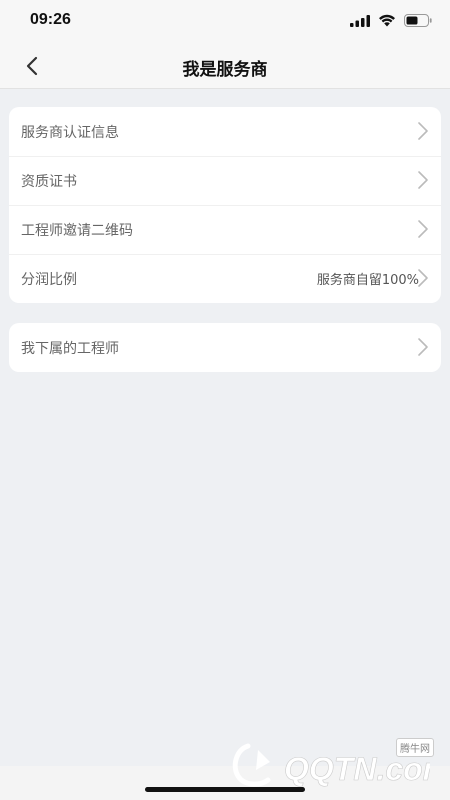 The width and height of the screenshot is (450, 800). I want to click on row-certification-info: 服务商认证信息, so click(225, 131).